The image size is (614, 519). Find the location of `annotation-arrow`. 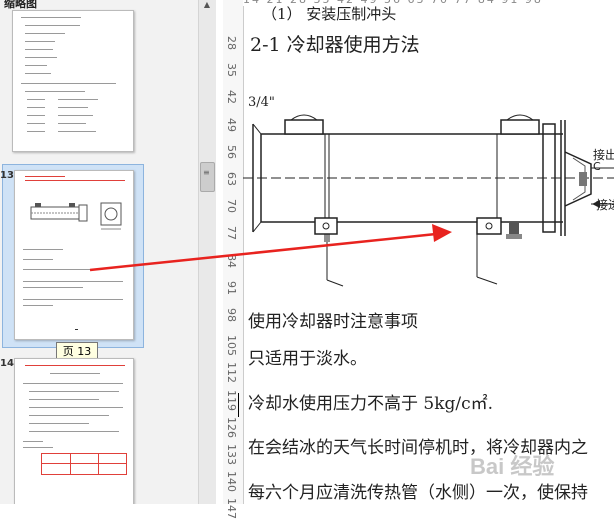

annotation-arrow is located at coordinates (270, 248).